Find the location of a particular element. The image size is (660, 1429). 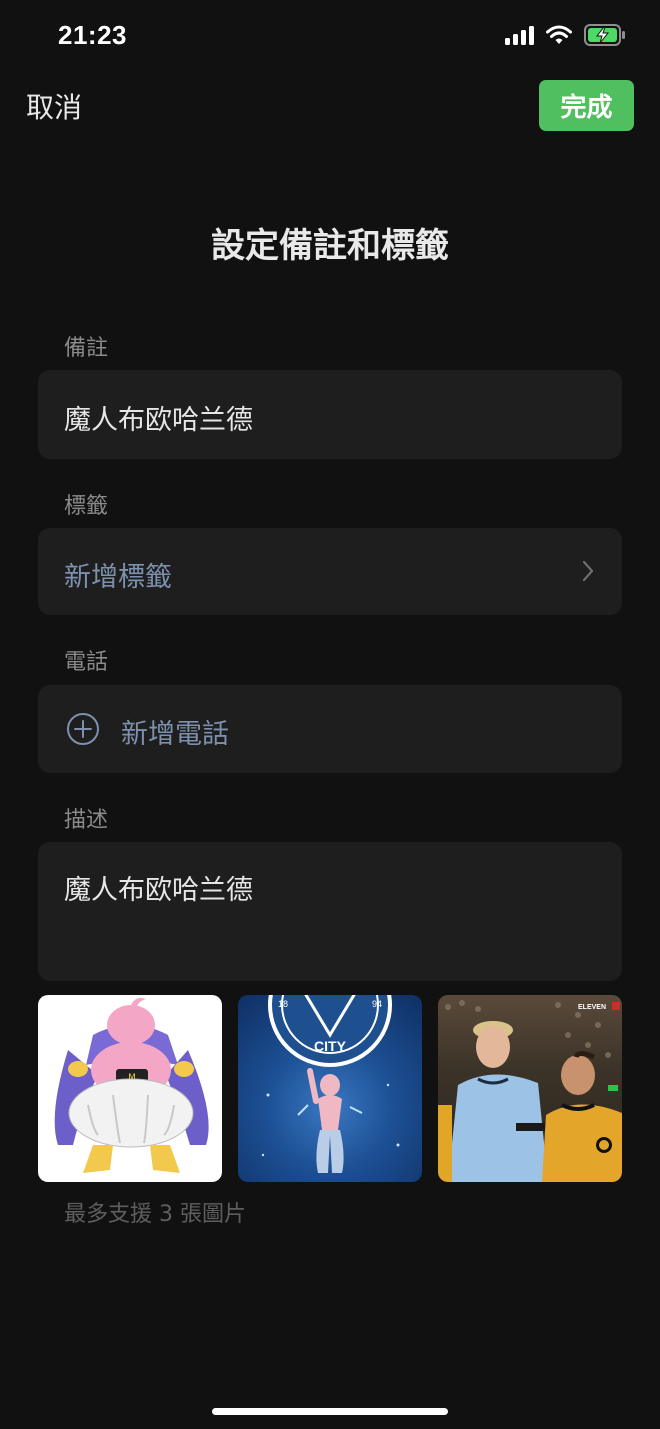

phone-label: 電話 is located at coordinates (86, 662).